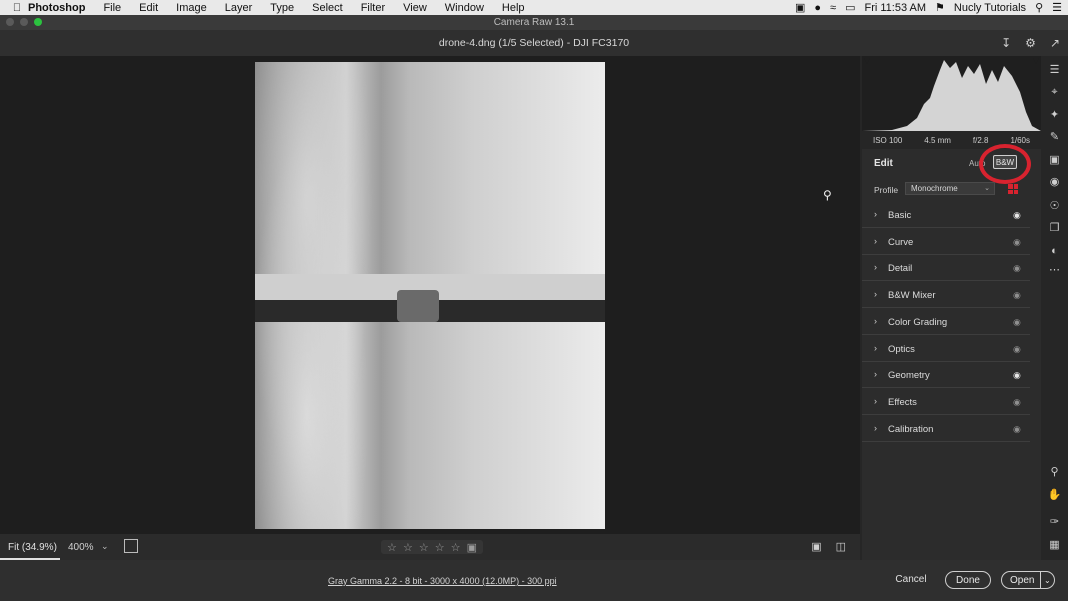 The width and height of the screenshot is (1068, 601). What do you see at coordinates (1057, 7) in the screenshot?
I see `control-center-icon: ☰` at bounding box center [1057, 7].